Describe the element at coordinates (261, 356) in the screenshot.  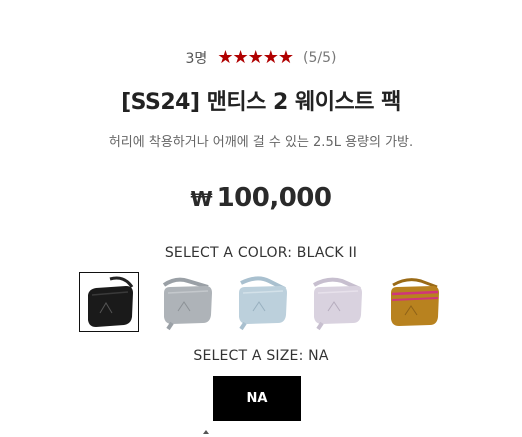
I see `size-option-label: SELECT A SIZE: NA` at that location.